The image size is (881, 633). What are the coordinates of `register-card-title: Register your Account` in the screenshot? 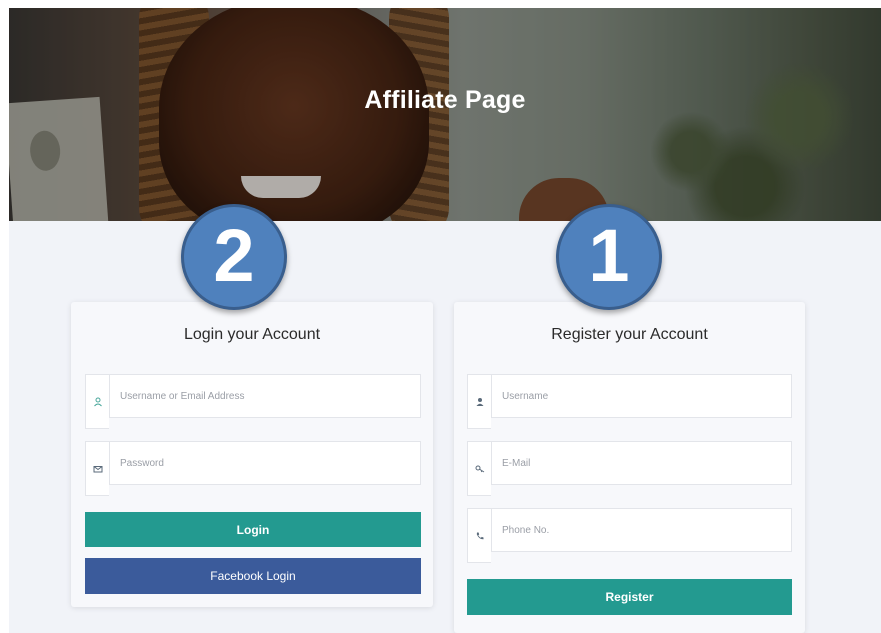 It's located at (629, 334).